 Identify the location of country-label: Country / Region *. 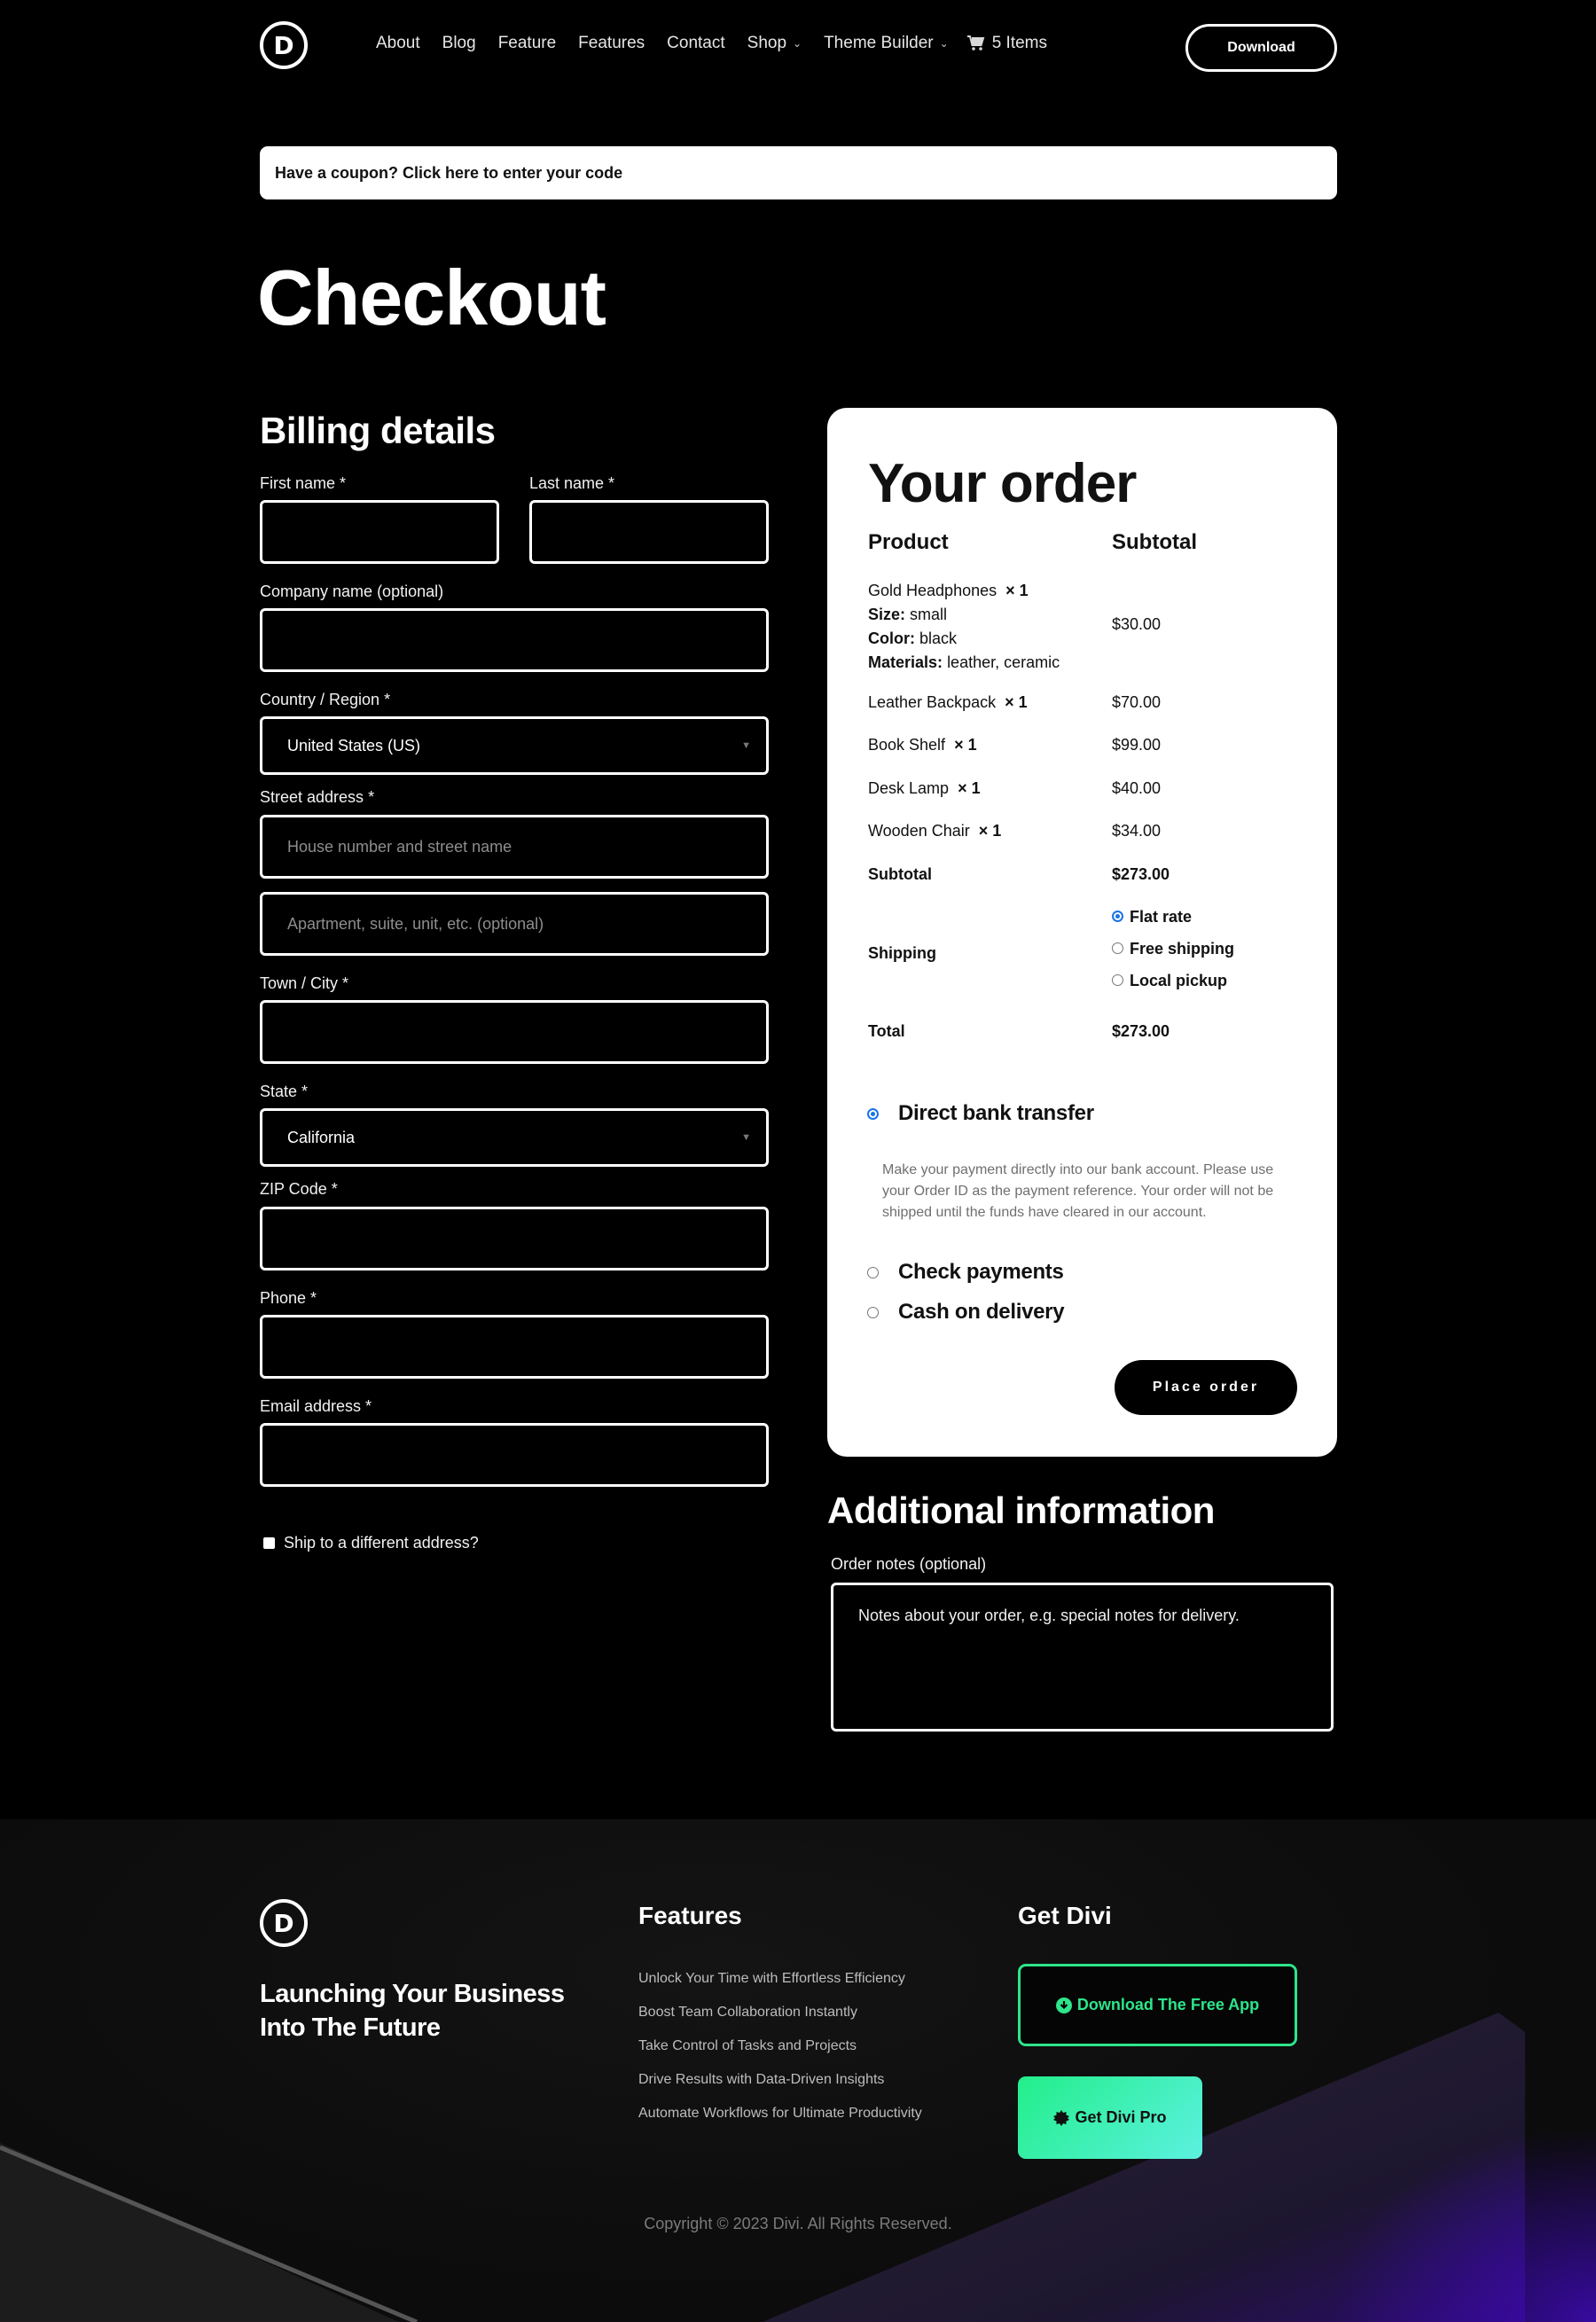
(325, 699).